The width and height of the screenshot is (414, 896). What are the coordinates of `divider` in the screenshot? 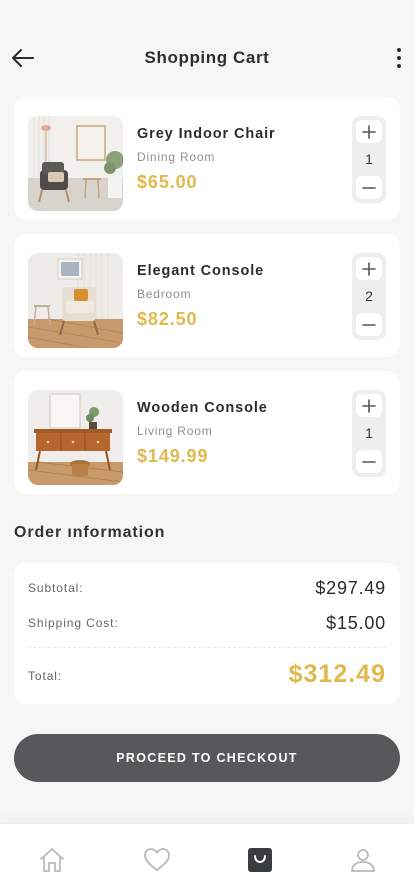 It's located at (207, 647).